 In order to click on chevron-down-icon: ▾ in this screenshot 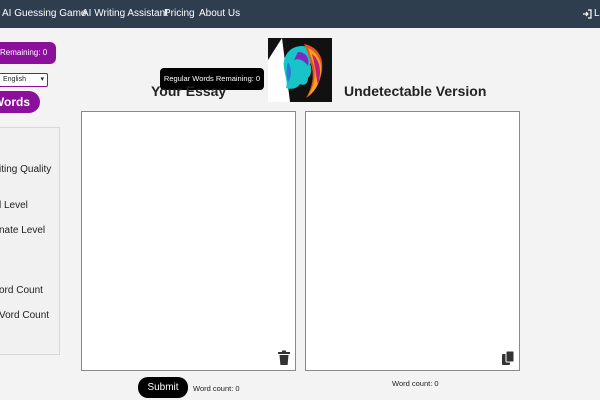, I will do `click(42, 79)`.